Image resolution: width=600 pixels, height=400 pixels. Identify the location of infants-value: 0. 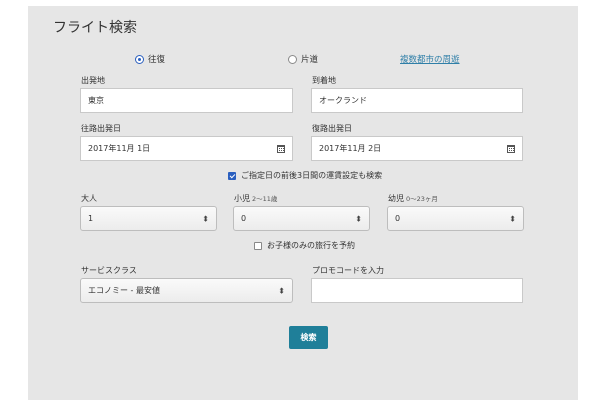
(398, 218).